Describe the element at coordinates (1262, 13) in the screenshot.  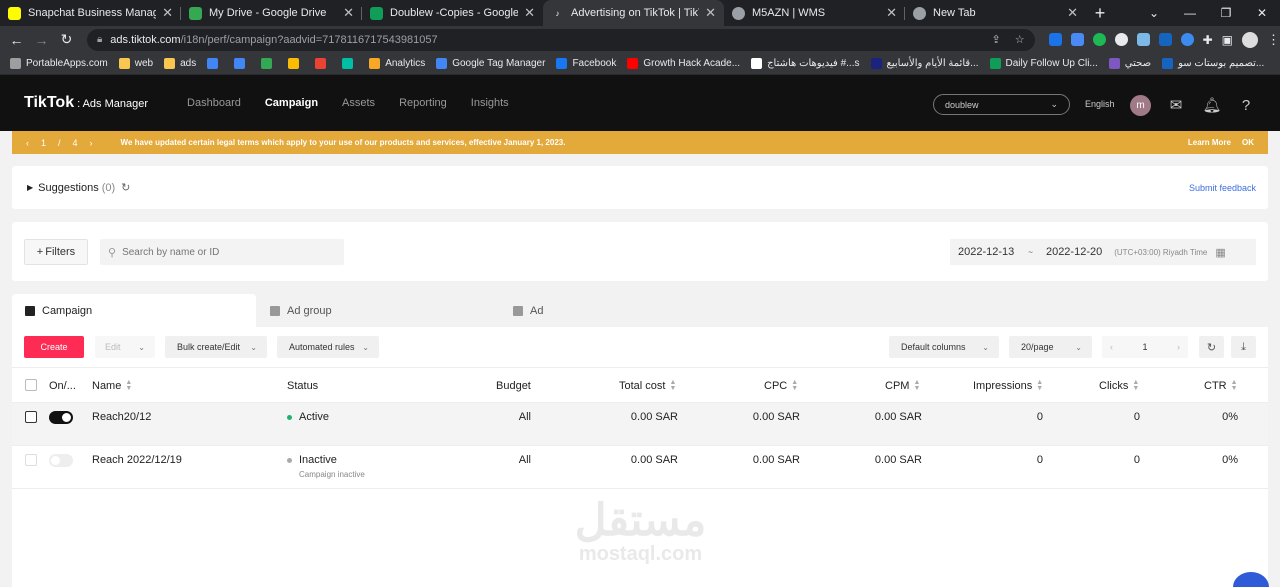
I see `close-window-icon: ✕` at that location.